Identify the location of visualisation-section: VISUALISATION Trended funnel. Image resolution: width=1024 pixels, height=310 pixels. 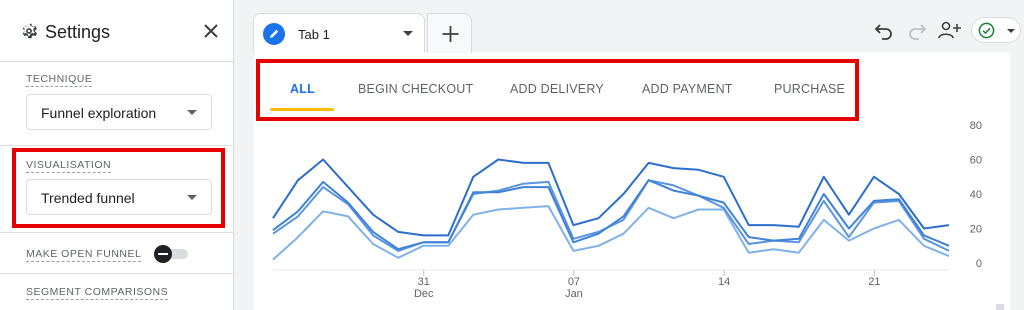
(117, 189).